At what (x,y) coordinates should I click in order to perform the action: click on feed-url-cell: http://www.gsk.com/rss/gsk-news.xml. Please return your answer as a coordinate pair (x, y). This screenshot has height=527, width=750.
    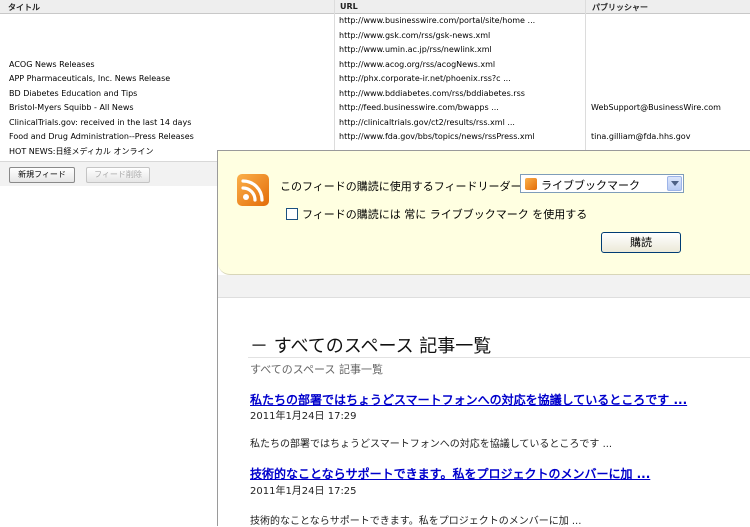
    Looking at the image, I should click on (415, 35).